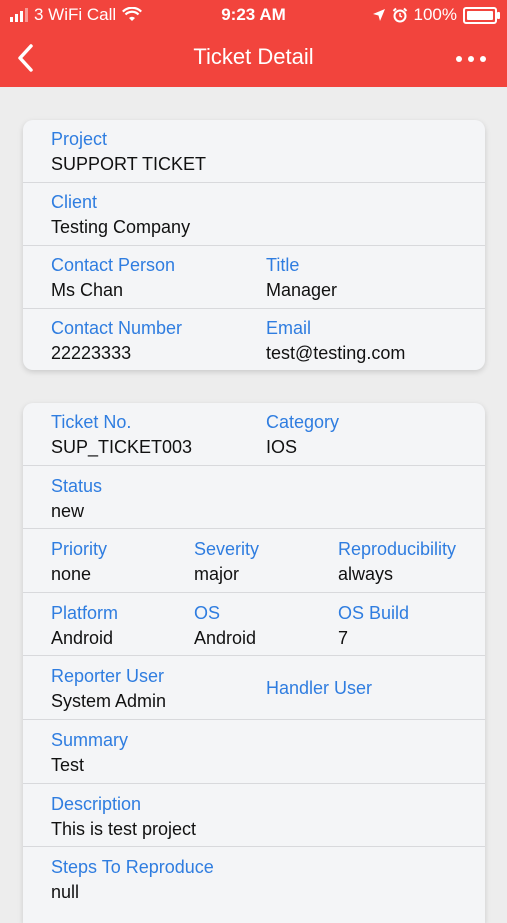  I want to click on project-label: Project, so click(79, 139).